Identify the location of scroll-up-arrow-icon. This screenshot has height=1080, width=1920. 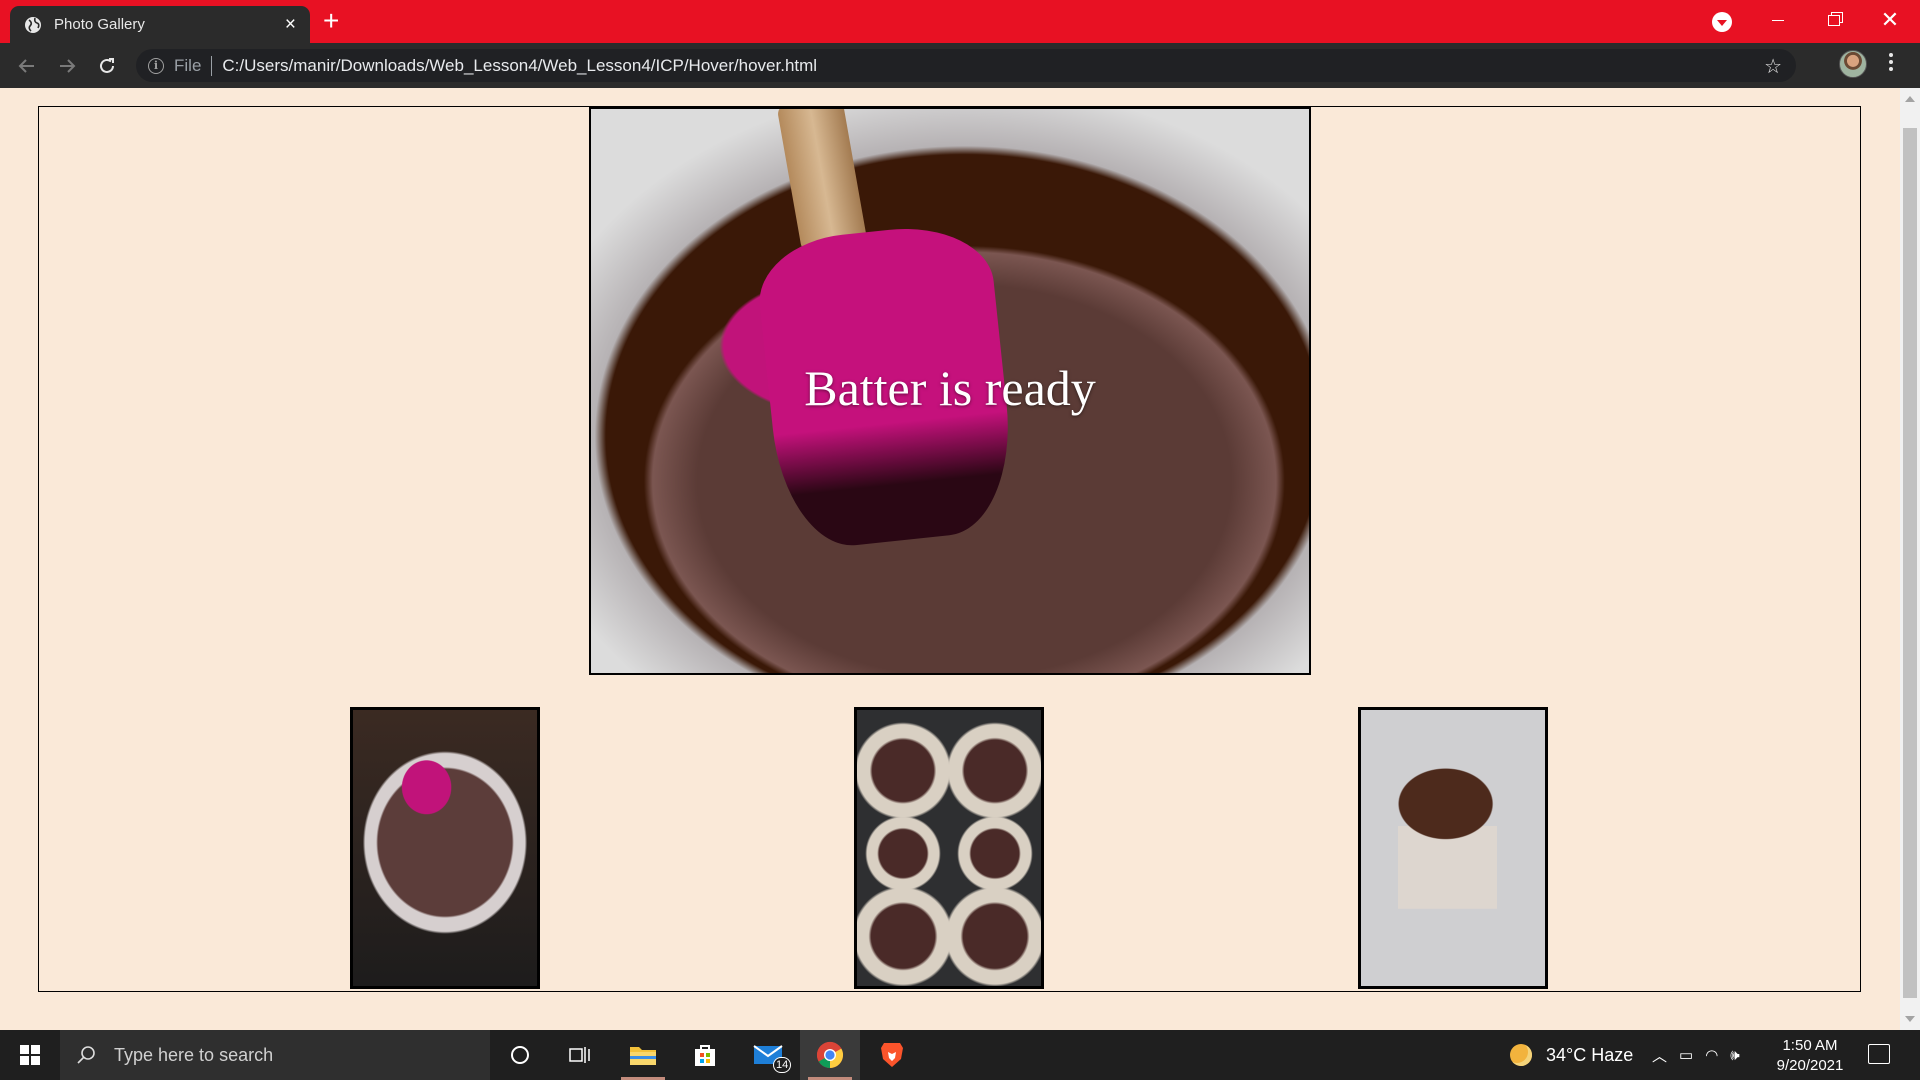
(1910, 99).